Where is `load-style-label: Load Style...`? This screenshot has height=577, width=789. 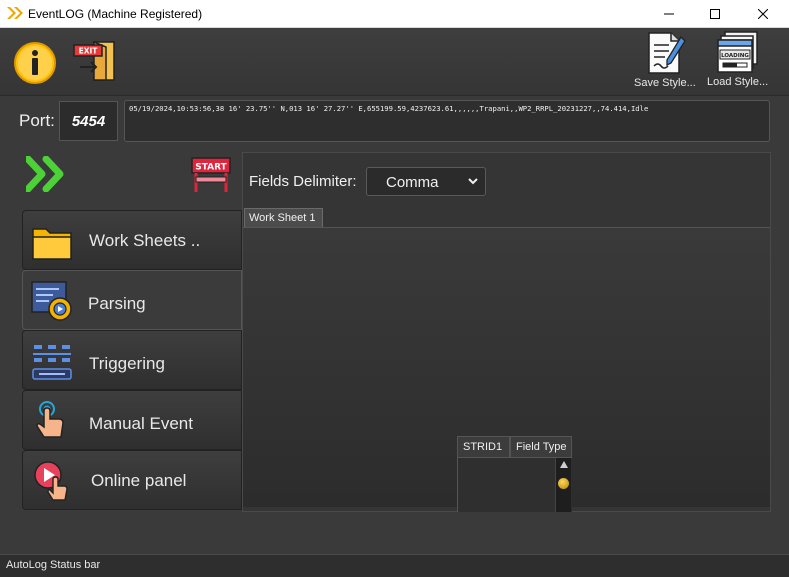
load-style-label: Load Style... is located at coordinates (737, 82).